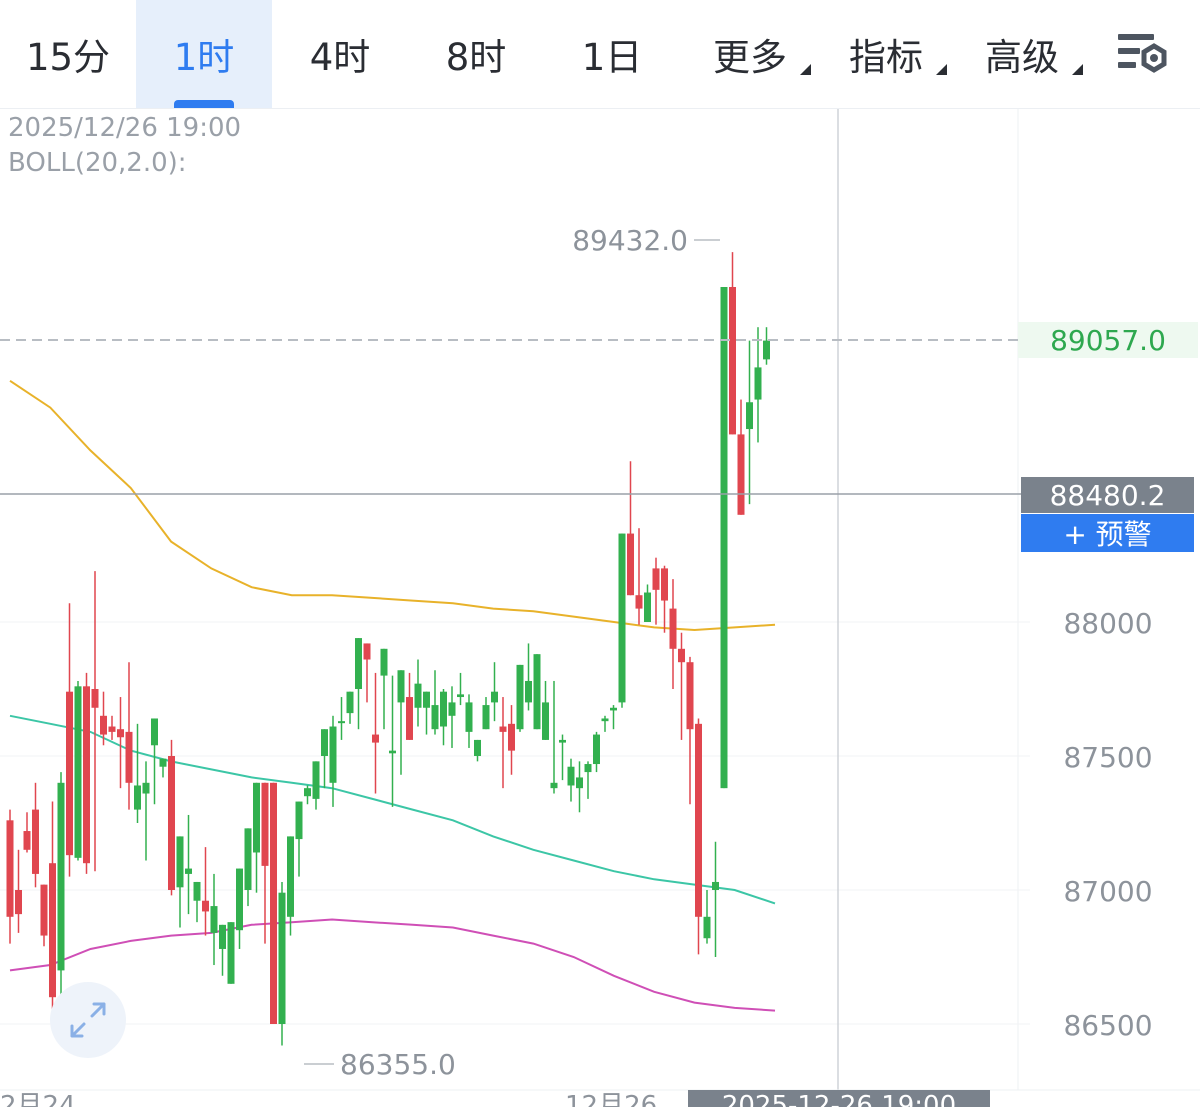 Image resolution: width=1200 pixels, height=1107 pixels. Describe the element at coordinates (476, 57) in the screenshot. I see `tab-label: 8时` at that location.